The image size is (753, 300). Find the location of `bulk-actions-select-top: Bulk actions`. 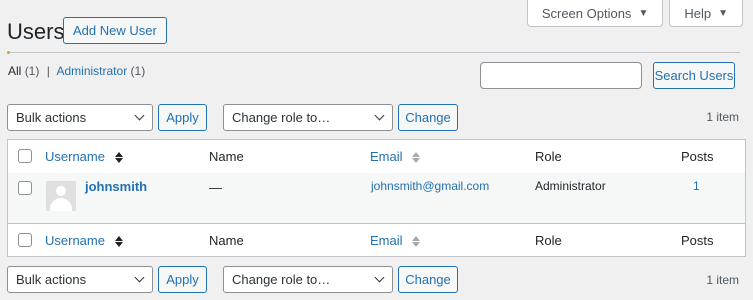

bulk-actions-select-top: Bulk actions is located at coordinates (80, 117).